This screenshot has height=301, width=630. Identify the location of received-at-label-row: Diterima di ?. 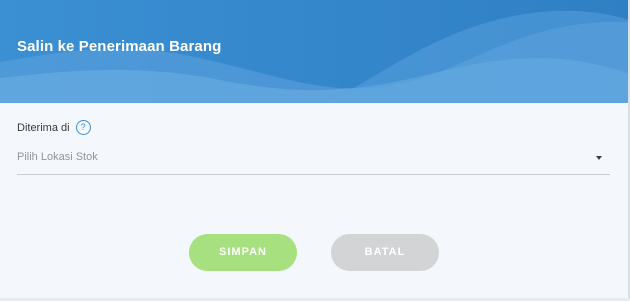
(54, 127).